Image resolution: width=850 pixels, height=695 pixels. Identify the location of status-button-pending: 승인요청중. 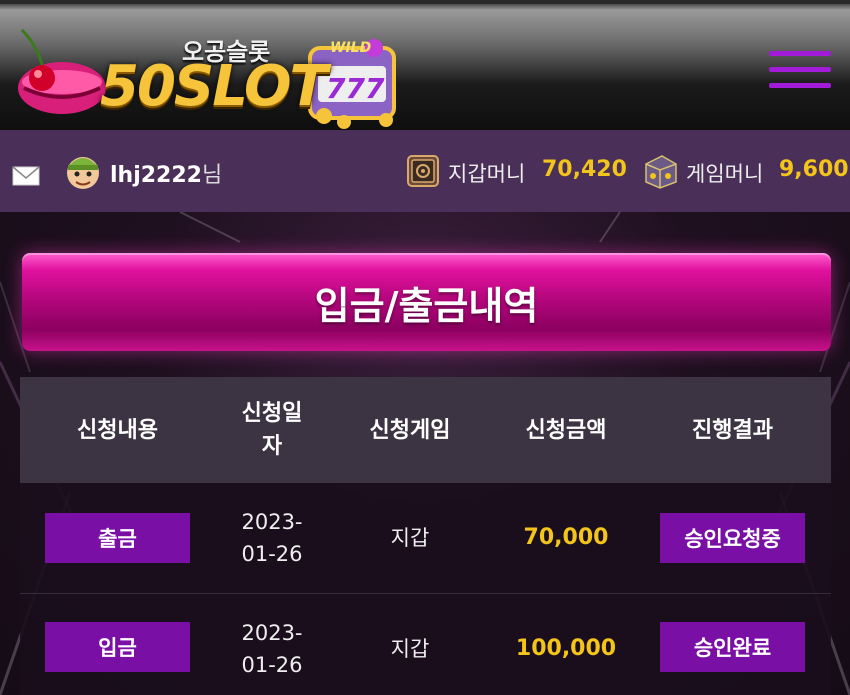
(732, 538).